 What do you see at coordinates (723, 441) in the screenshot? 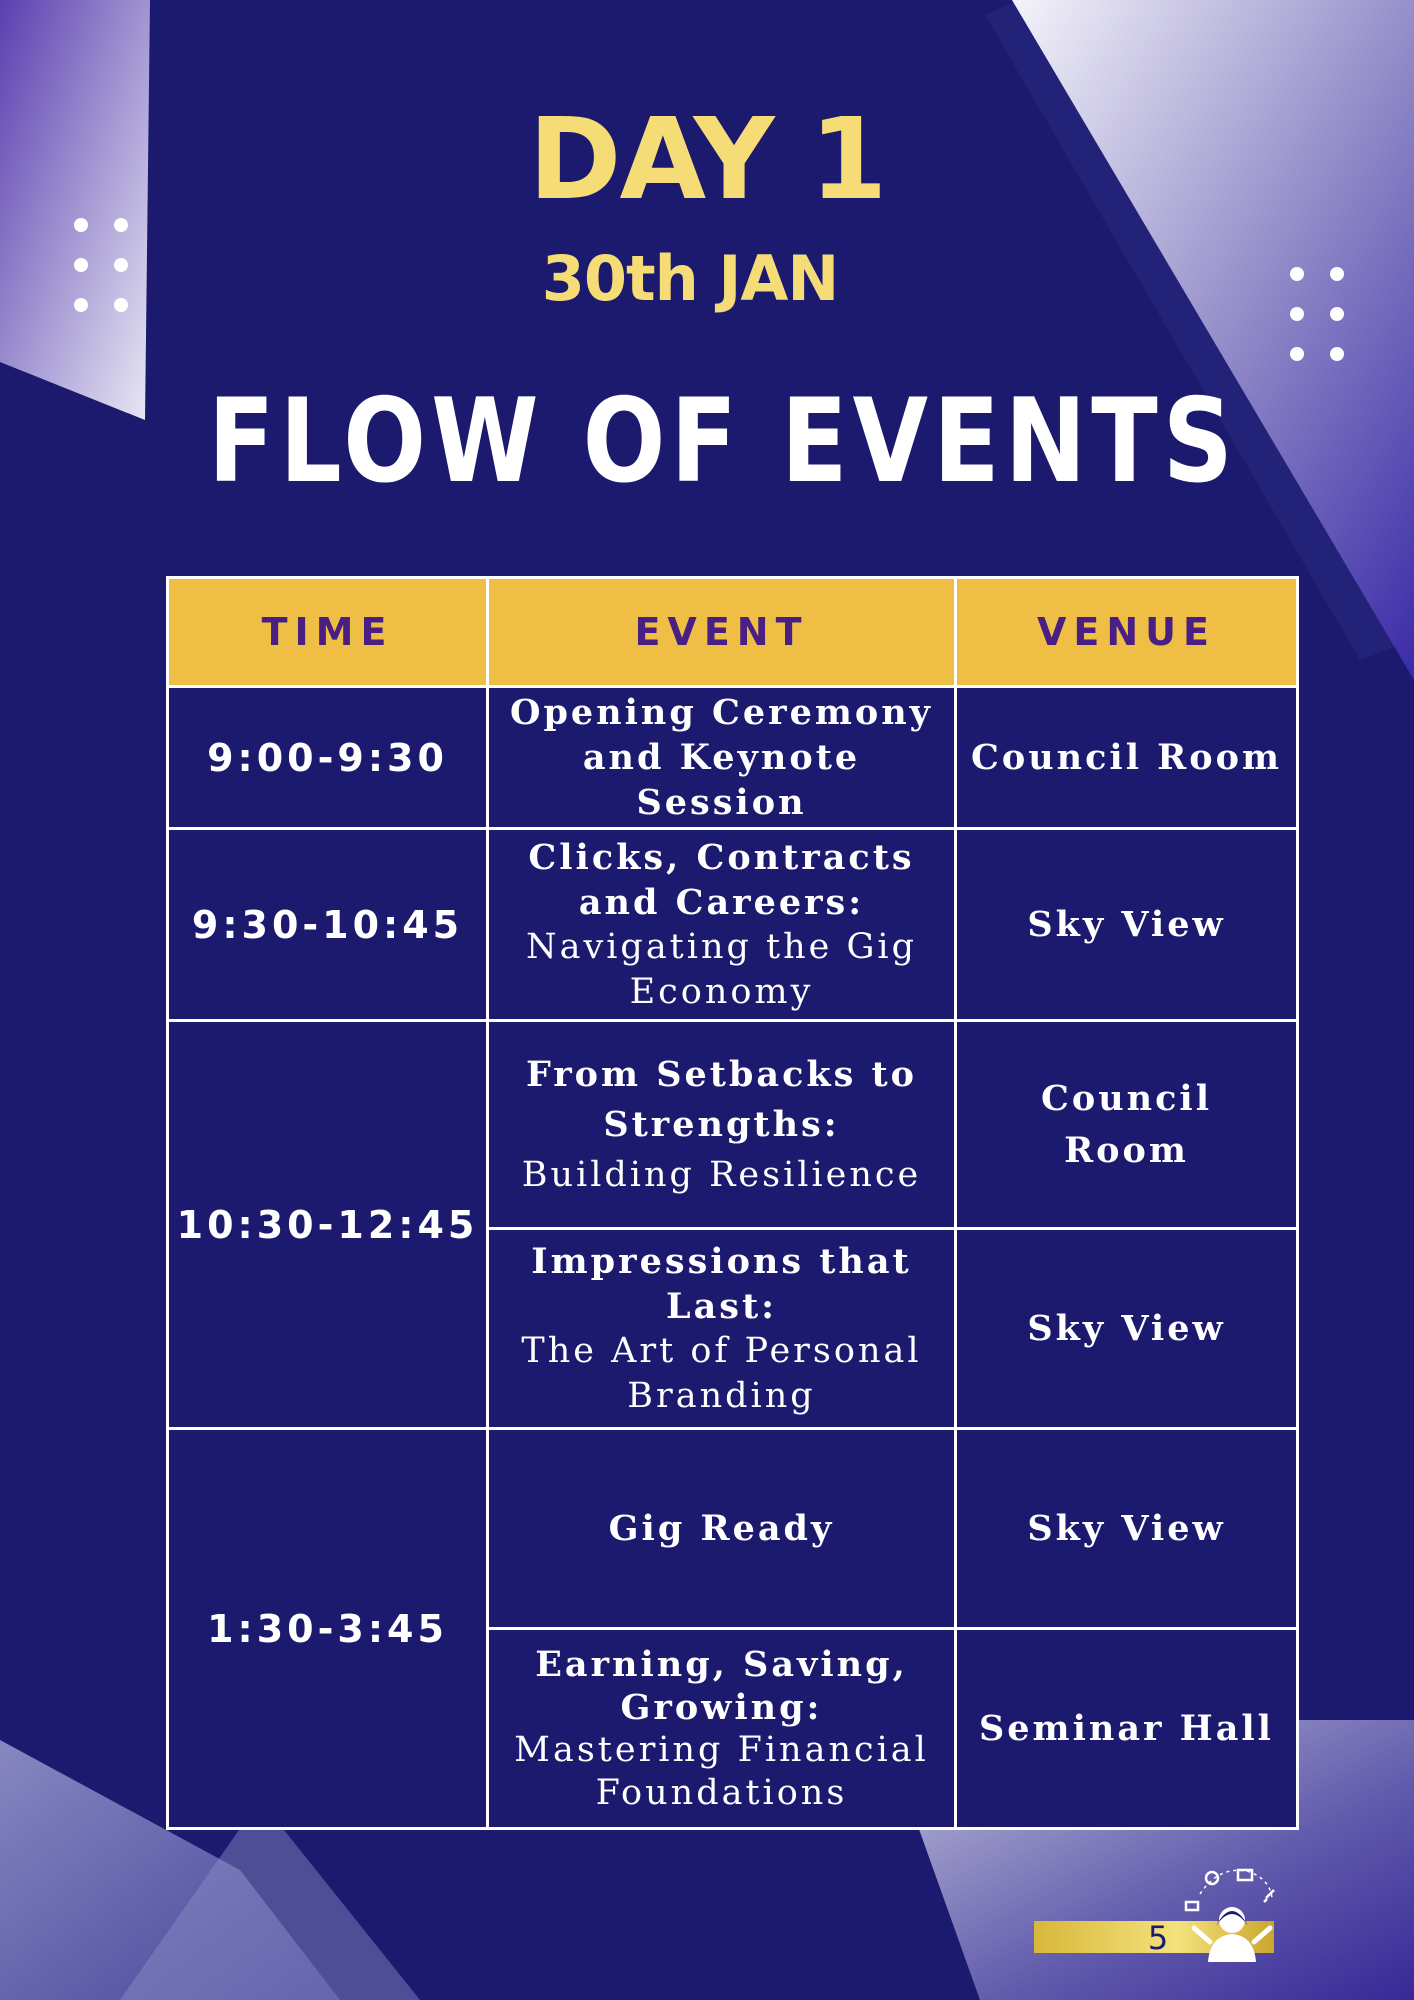
I see `page-title: FLOW OF EVENTS` at bounding box center [723, 441].